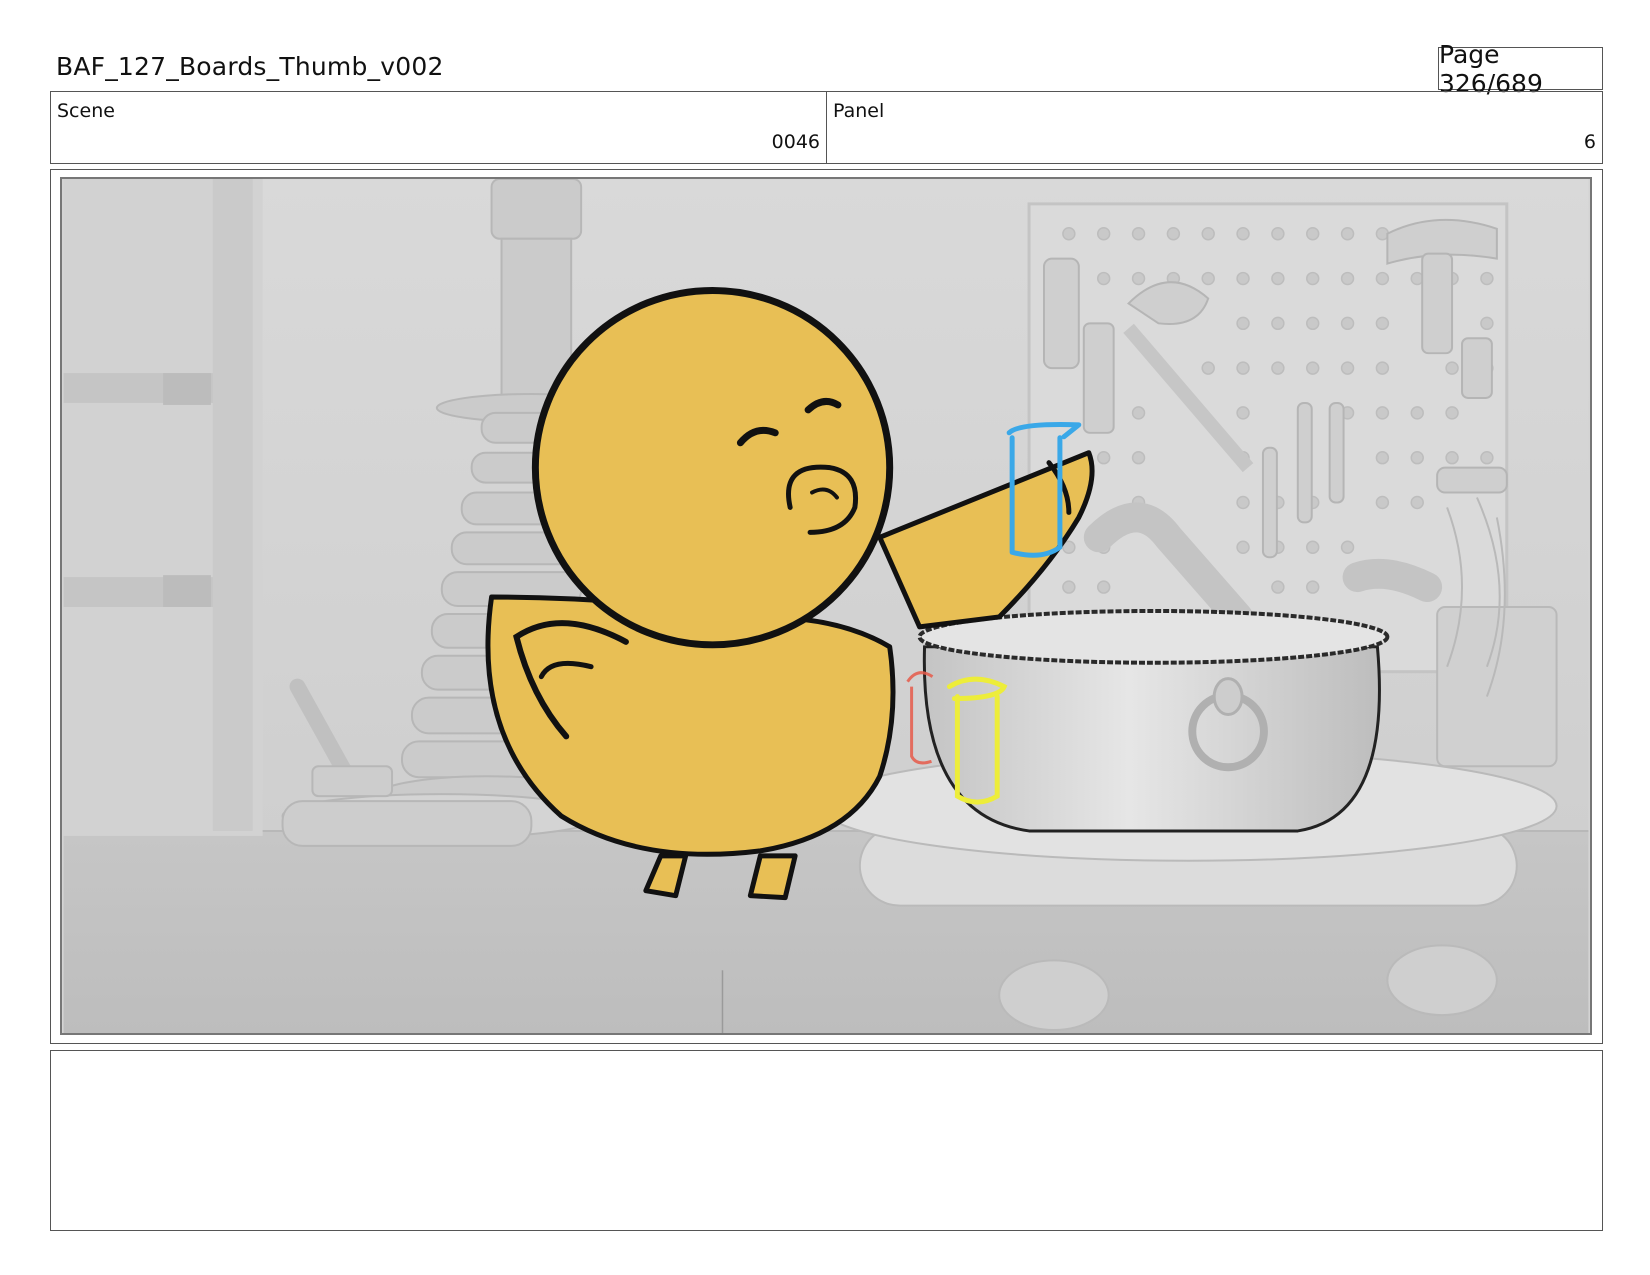 The width and height of the screenshot is (1650, 1275). I want to click on panel-notes-box, so click(826, 1140).